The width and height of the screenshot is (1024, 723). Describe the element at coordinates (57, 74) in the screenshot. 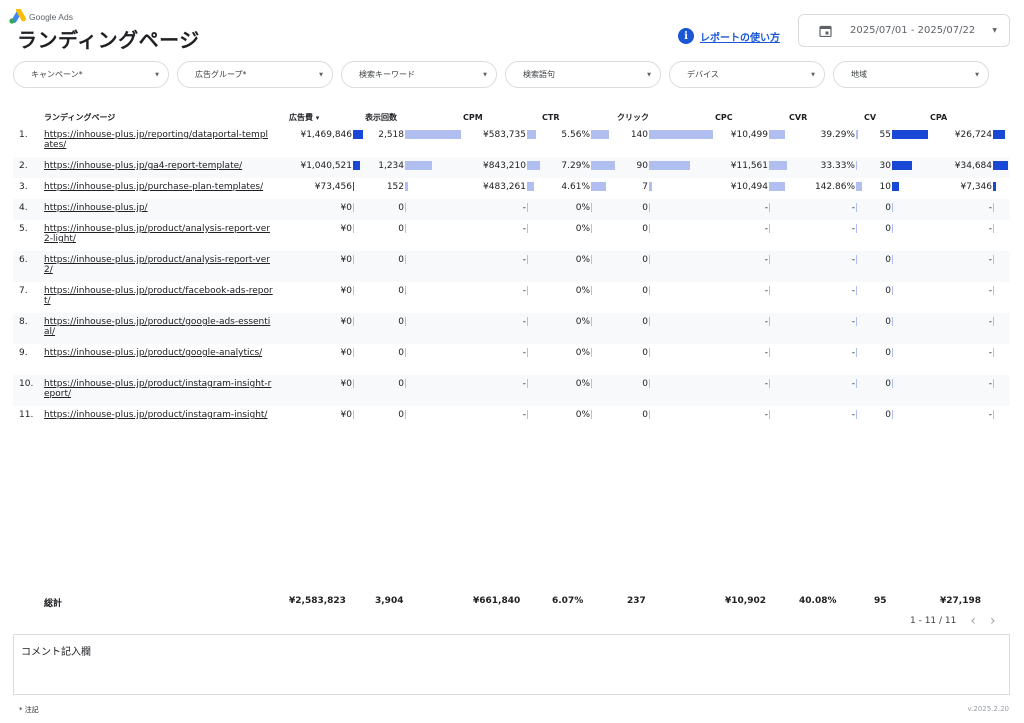

I see `filter-label: キャンペーン*` at that location.